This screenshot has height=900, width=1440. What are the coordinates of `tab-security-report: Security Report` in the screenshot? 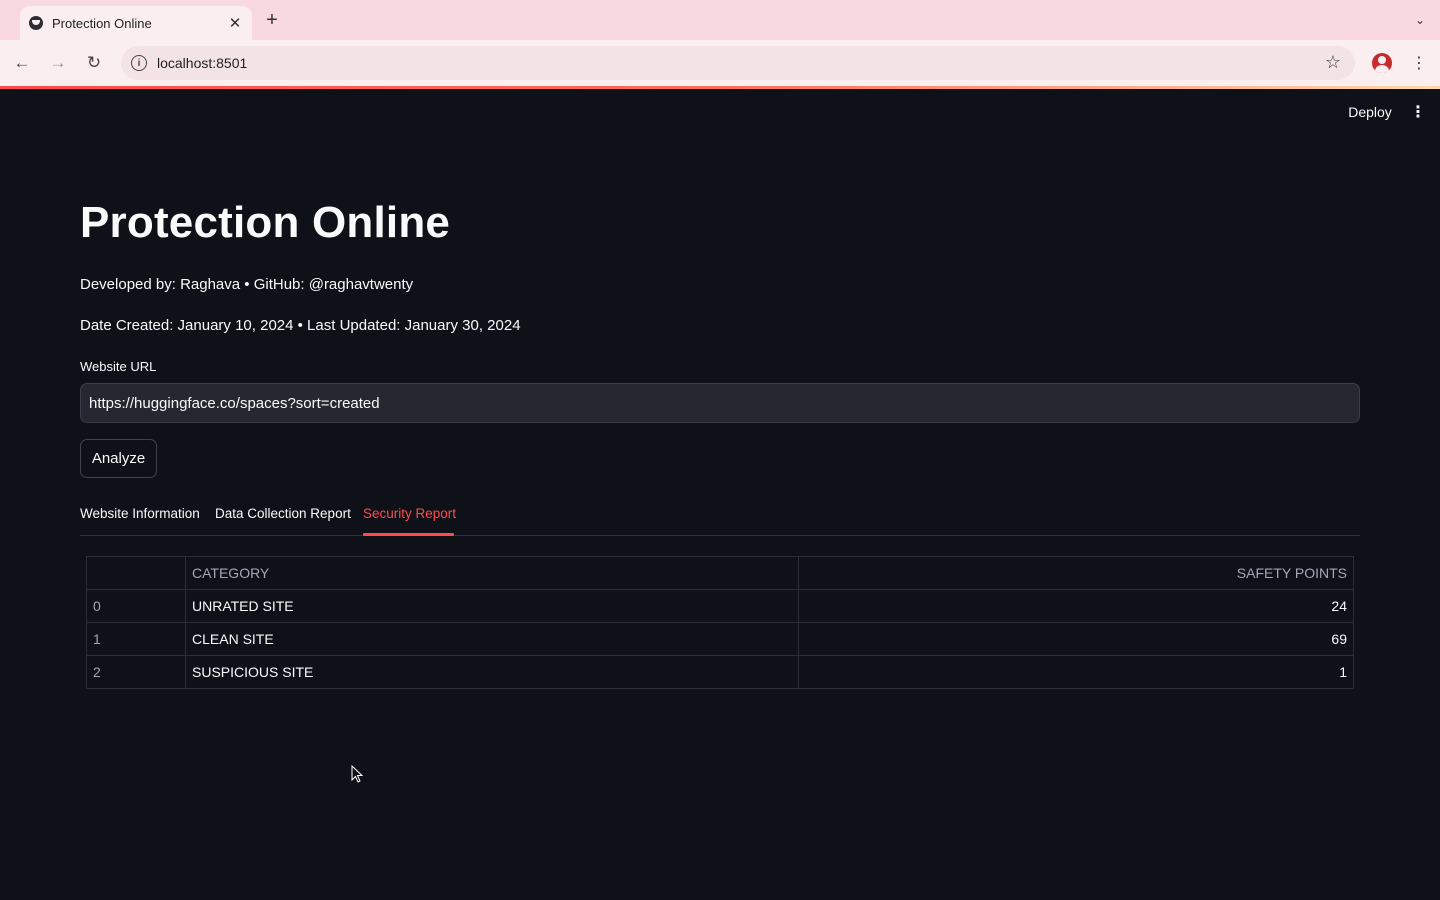 It's located at (409, 513).